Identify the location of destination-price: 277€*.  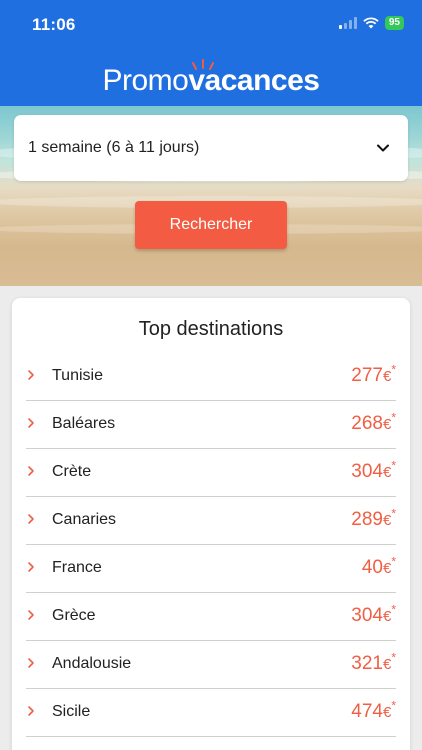
(373, 374).